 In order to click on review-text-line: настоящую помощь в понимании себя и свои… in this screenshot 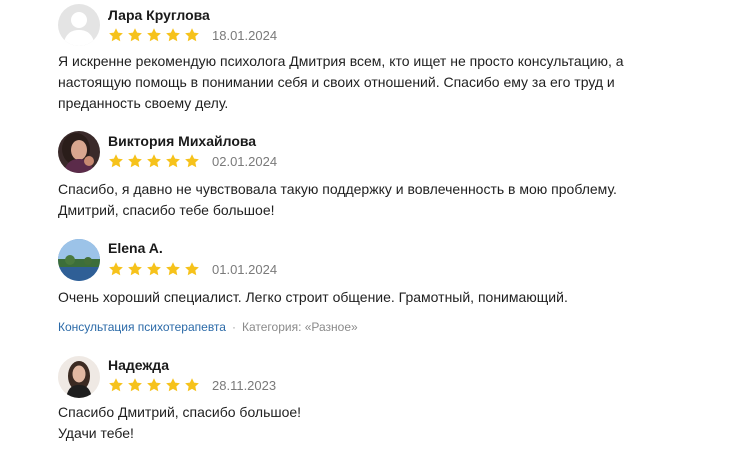, I will do `click(336, 82)`.